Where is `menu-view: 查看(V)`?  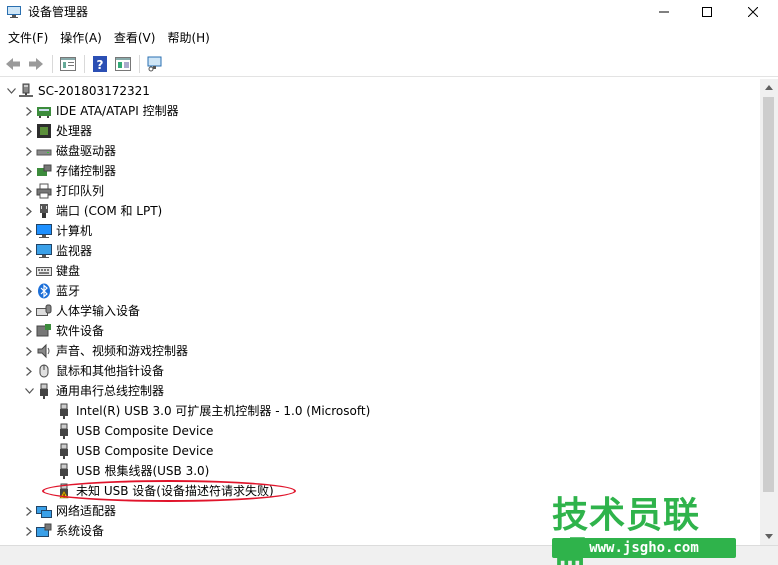 menu-view: 查看(V) is located at coordinates (135, 38).